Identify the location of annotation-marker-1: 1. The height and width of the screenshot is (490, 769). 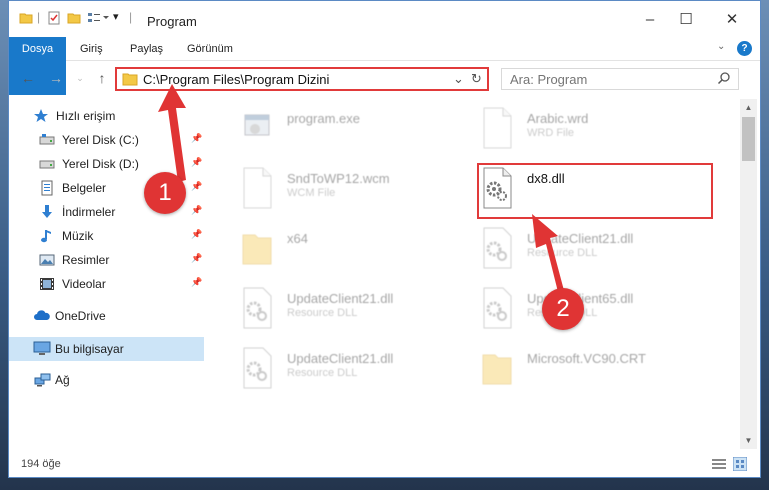
(165, 193).